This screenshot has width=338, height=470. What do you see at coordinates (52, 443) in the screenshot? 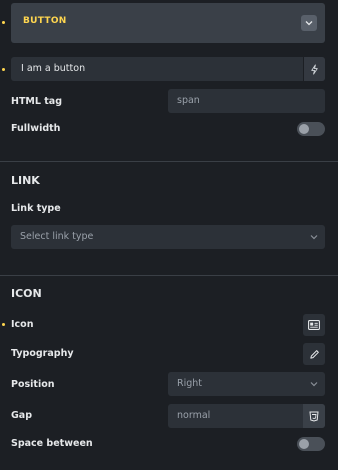
I see `space-between-label: Space between` at bounding box center [52, 443].